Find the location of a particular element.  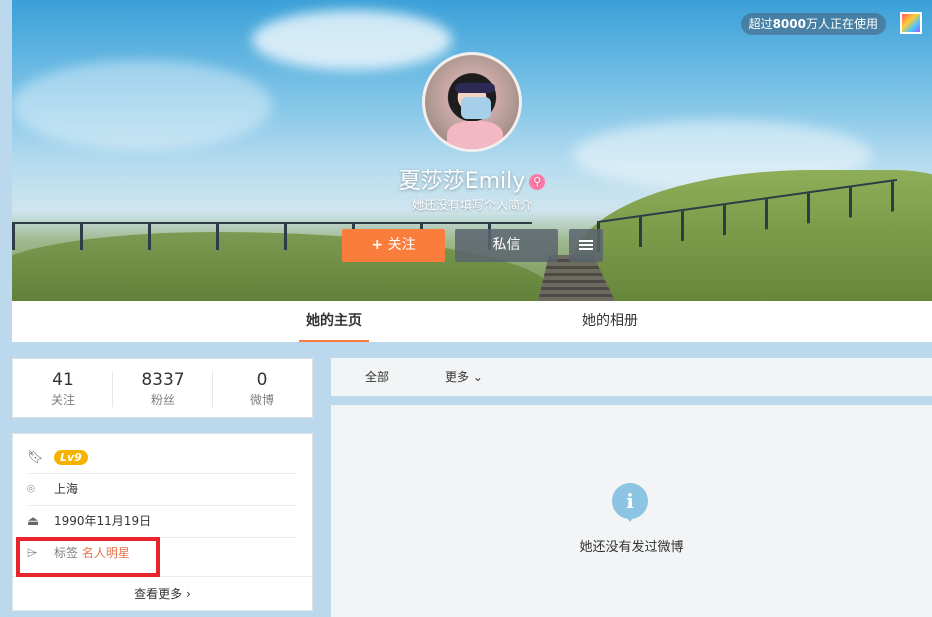

info-icon-tail is located at coordinates (630, 518).